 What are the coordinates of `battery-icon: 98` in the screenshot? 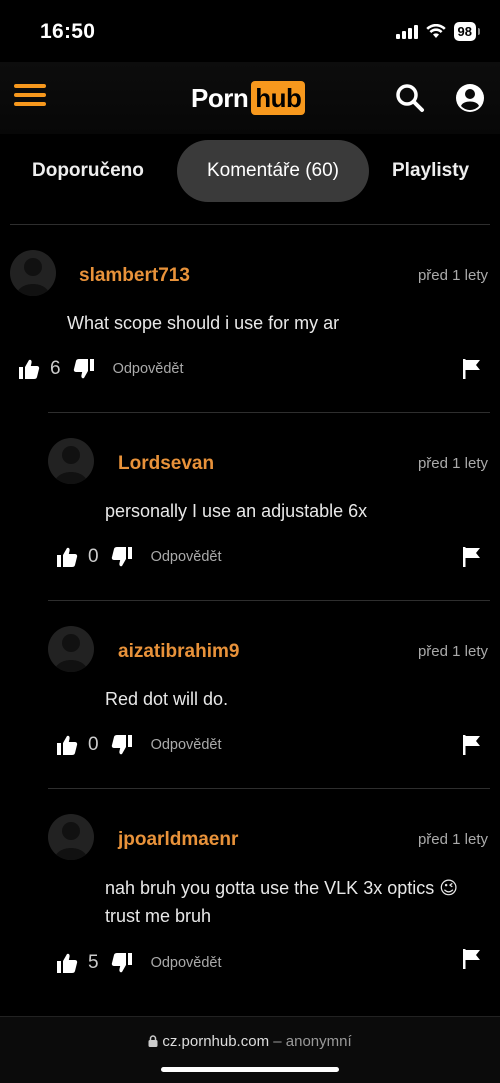 It's located at (467, 31).